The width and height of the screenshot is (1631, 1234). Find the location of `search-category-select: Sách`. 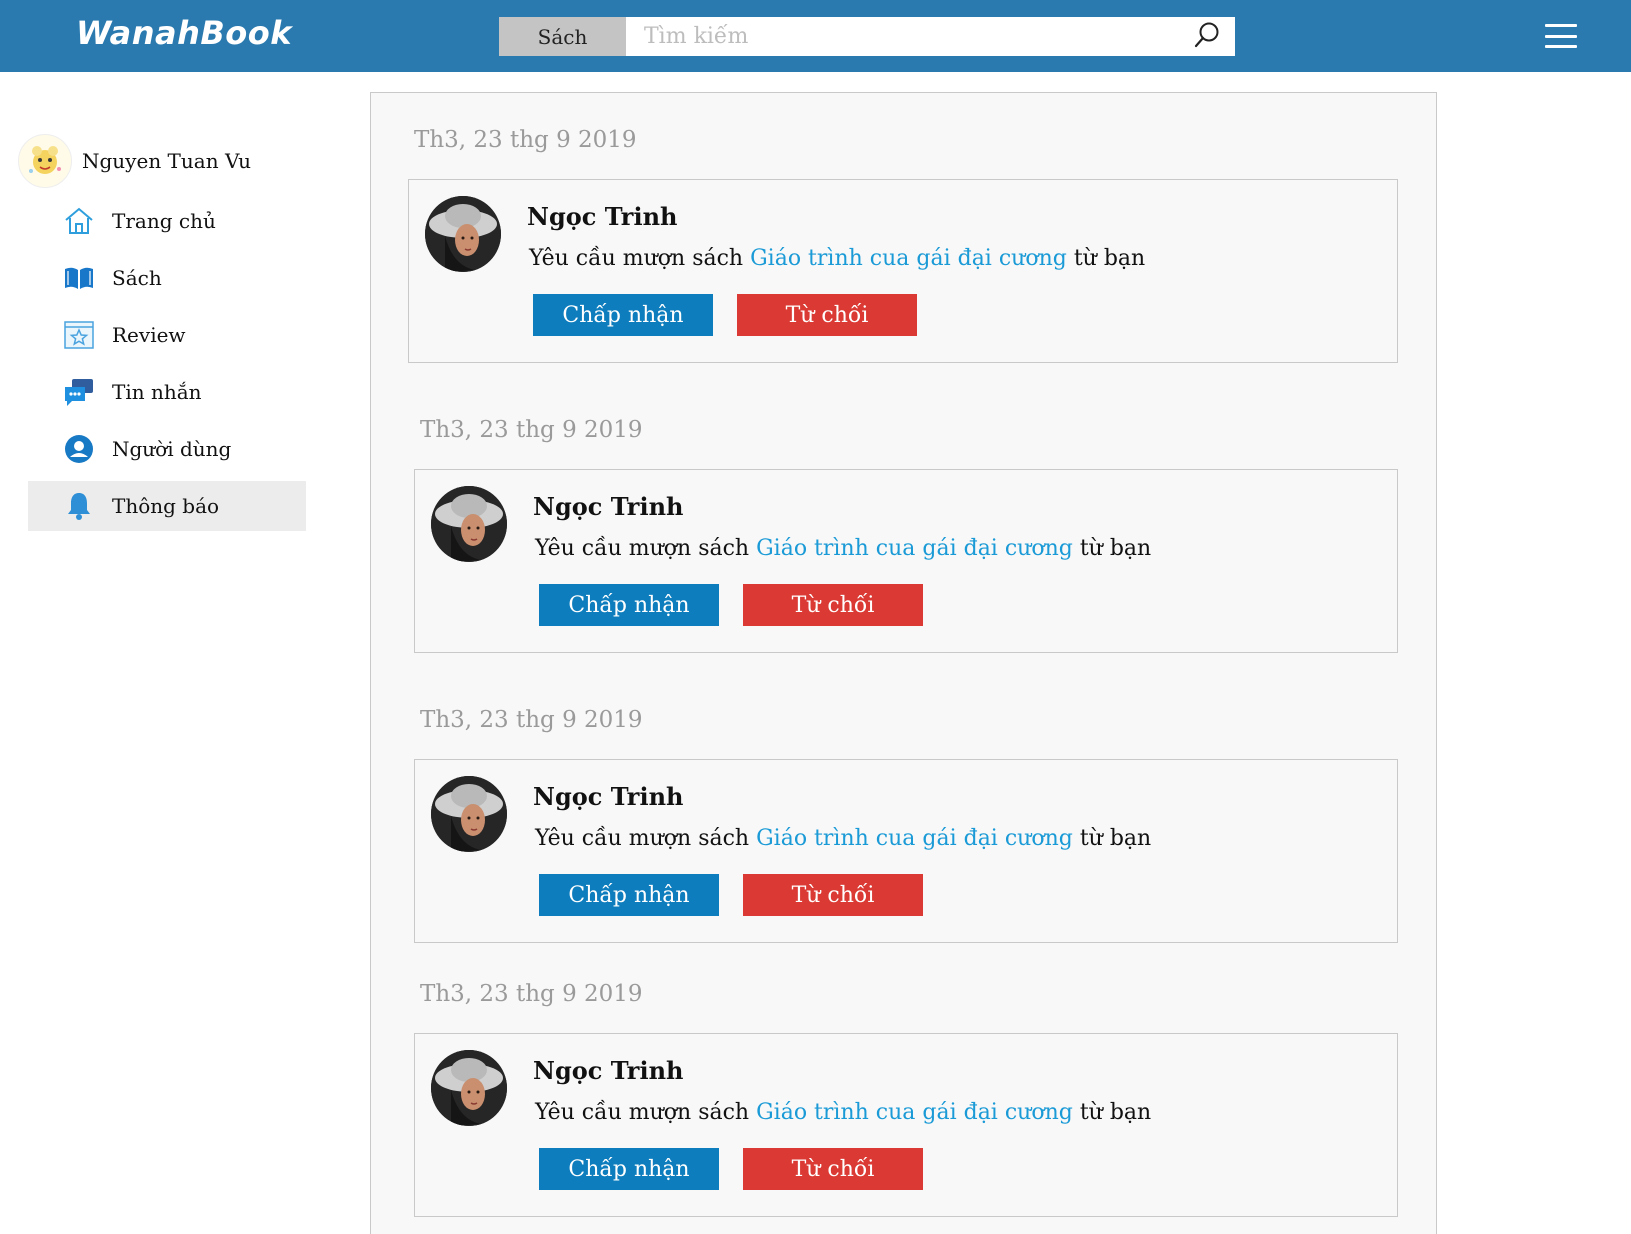

search-category-select: Sách is located at coordinates (562, 36).